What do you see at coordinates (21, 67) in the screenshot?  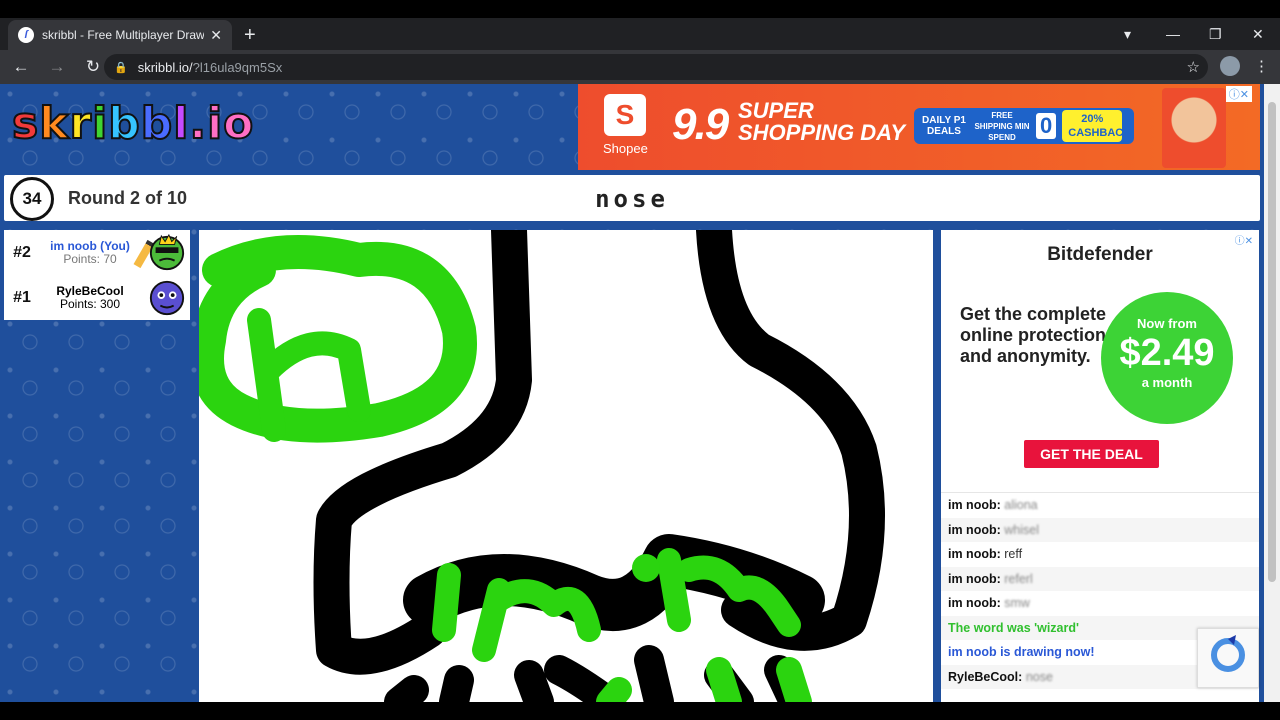 I see `back-icon: ←` at bounding box center [21, 67].